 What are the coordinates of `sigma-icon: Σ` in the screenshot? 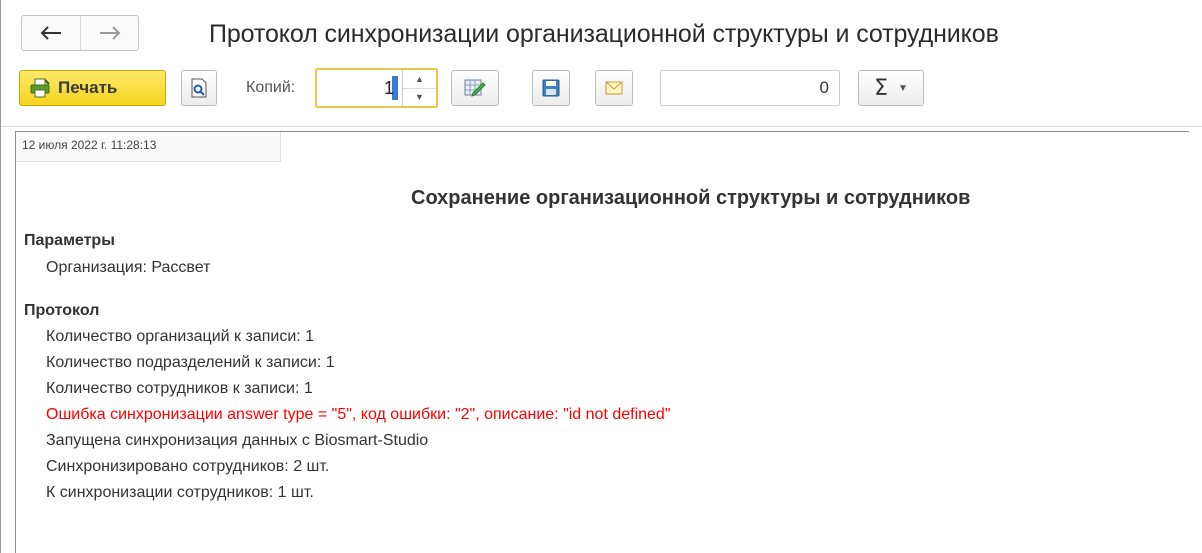 It's located at (881, 88).